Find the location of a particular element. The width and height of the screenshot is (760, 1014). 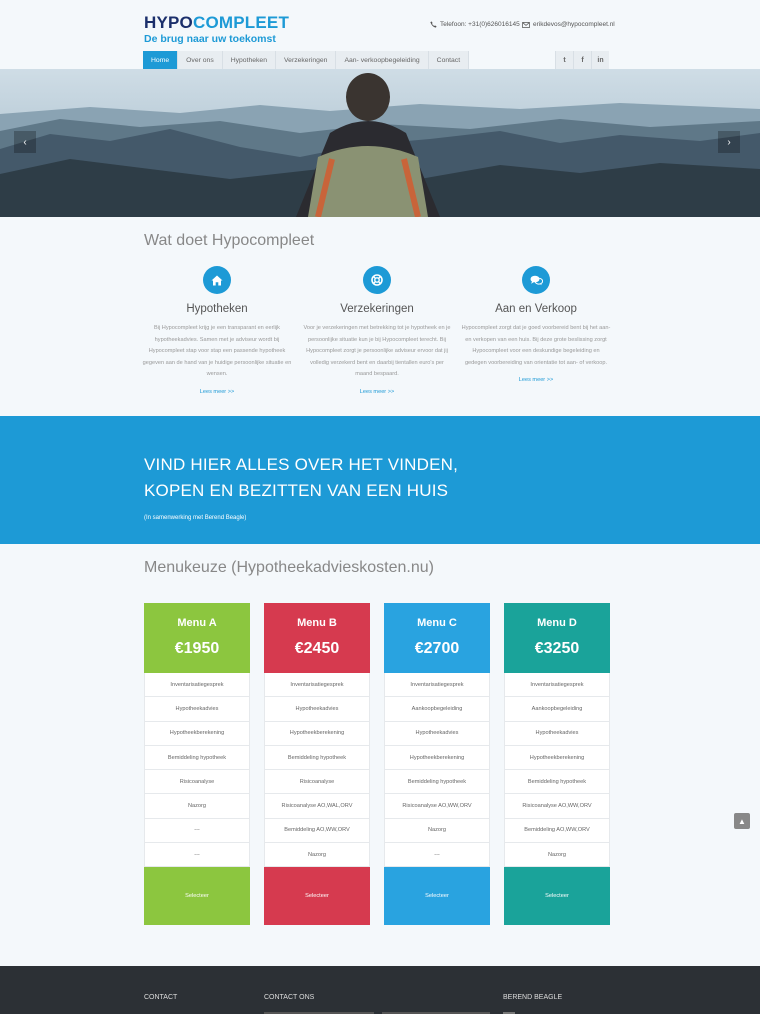

hero-prev-button: ‹ is located at coordinates (25, 142).